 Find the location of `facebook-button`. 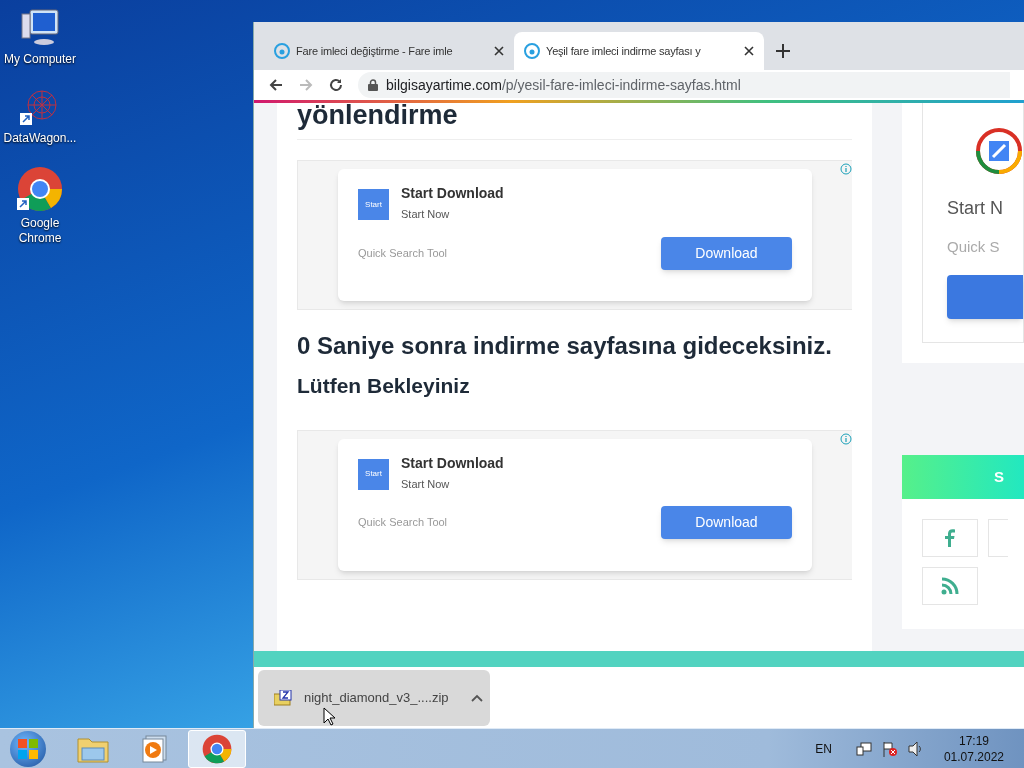

facebook-button is located at coordinates (950, 538).